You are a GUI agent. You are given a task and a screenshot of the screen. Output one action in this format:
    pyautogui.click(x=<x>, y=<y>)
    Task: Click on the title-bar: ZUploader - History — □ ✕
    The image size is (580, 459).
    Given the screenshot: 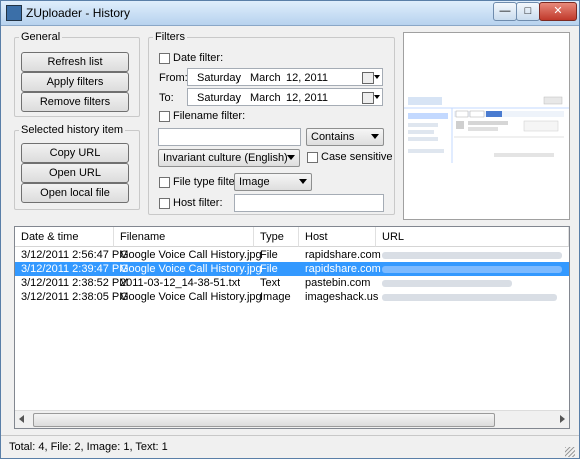 What is the action you would take?
    pyautogui.click(x=290, y=13)
    